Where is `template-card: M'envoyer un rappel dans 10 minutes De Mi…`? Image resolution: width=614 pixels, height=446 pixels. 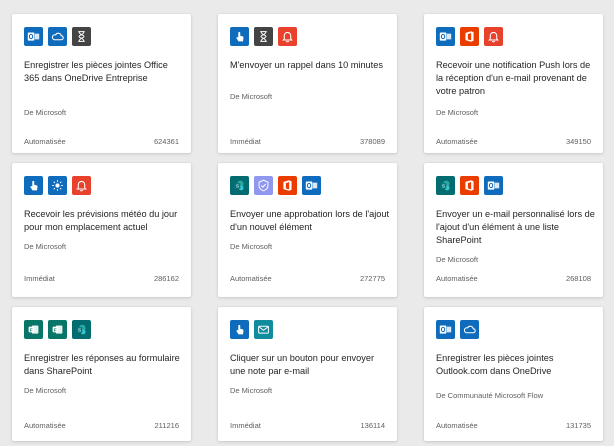 template-card: M'envoyer un rappel dans 10 minutes De Mi… is located at coordinates (307, 83).